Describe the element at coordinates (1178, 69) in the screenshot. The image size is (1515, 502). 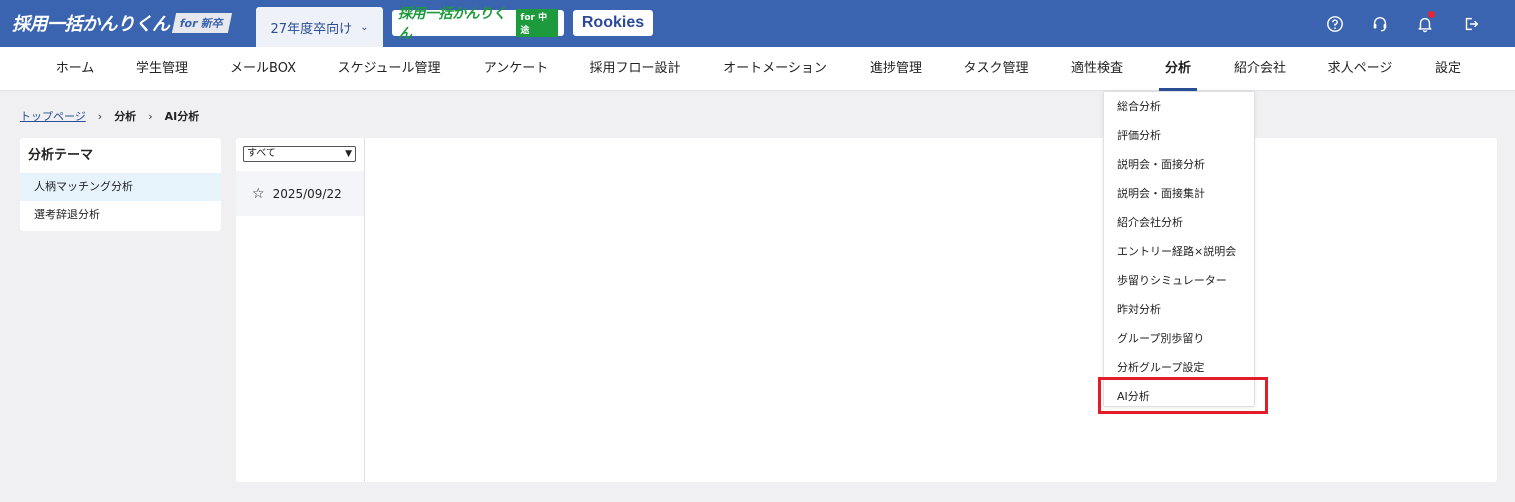
I see `nav-analysis: 分析` at that location.